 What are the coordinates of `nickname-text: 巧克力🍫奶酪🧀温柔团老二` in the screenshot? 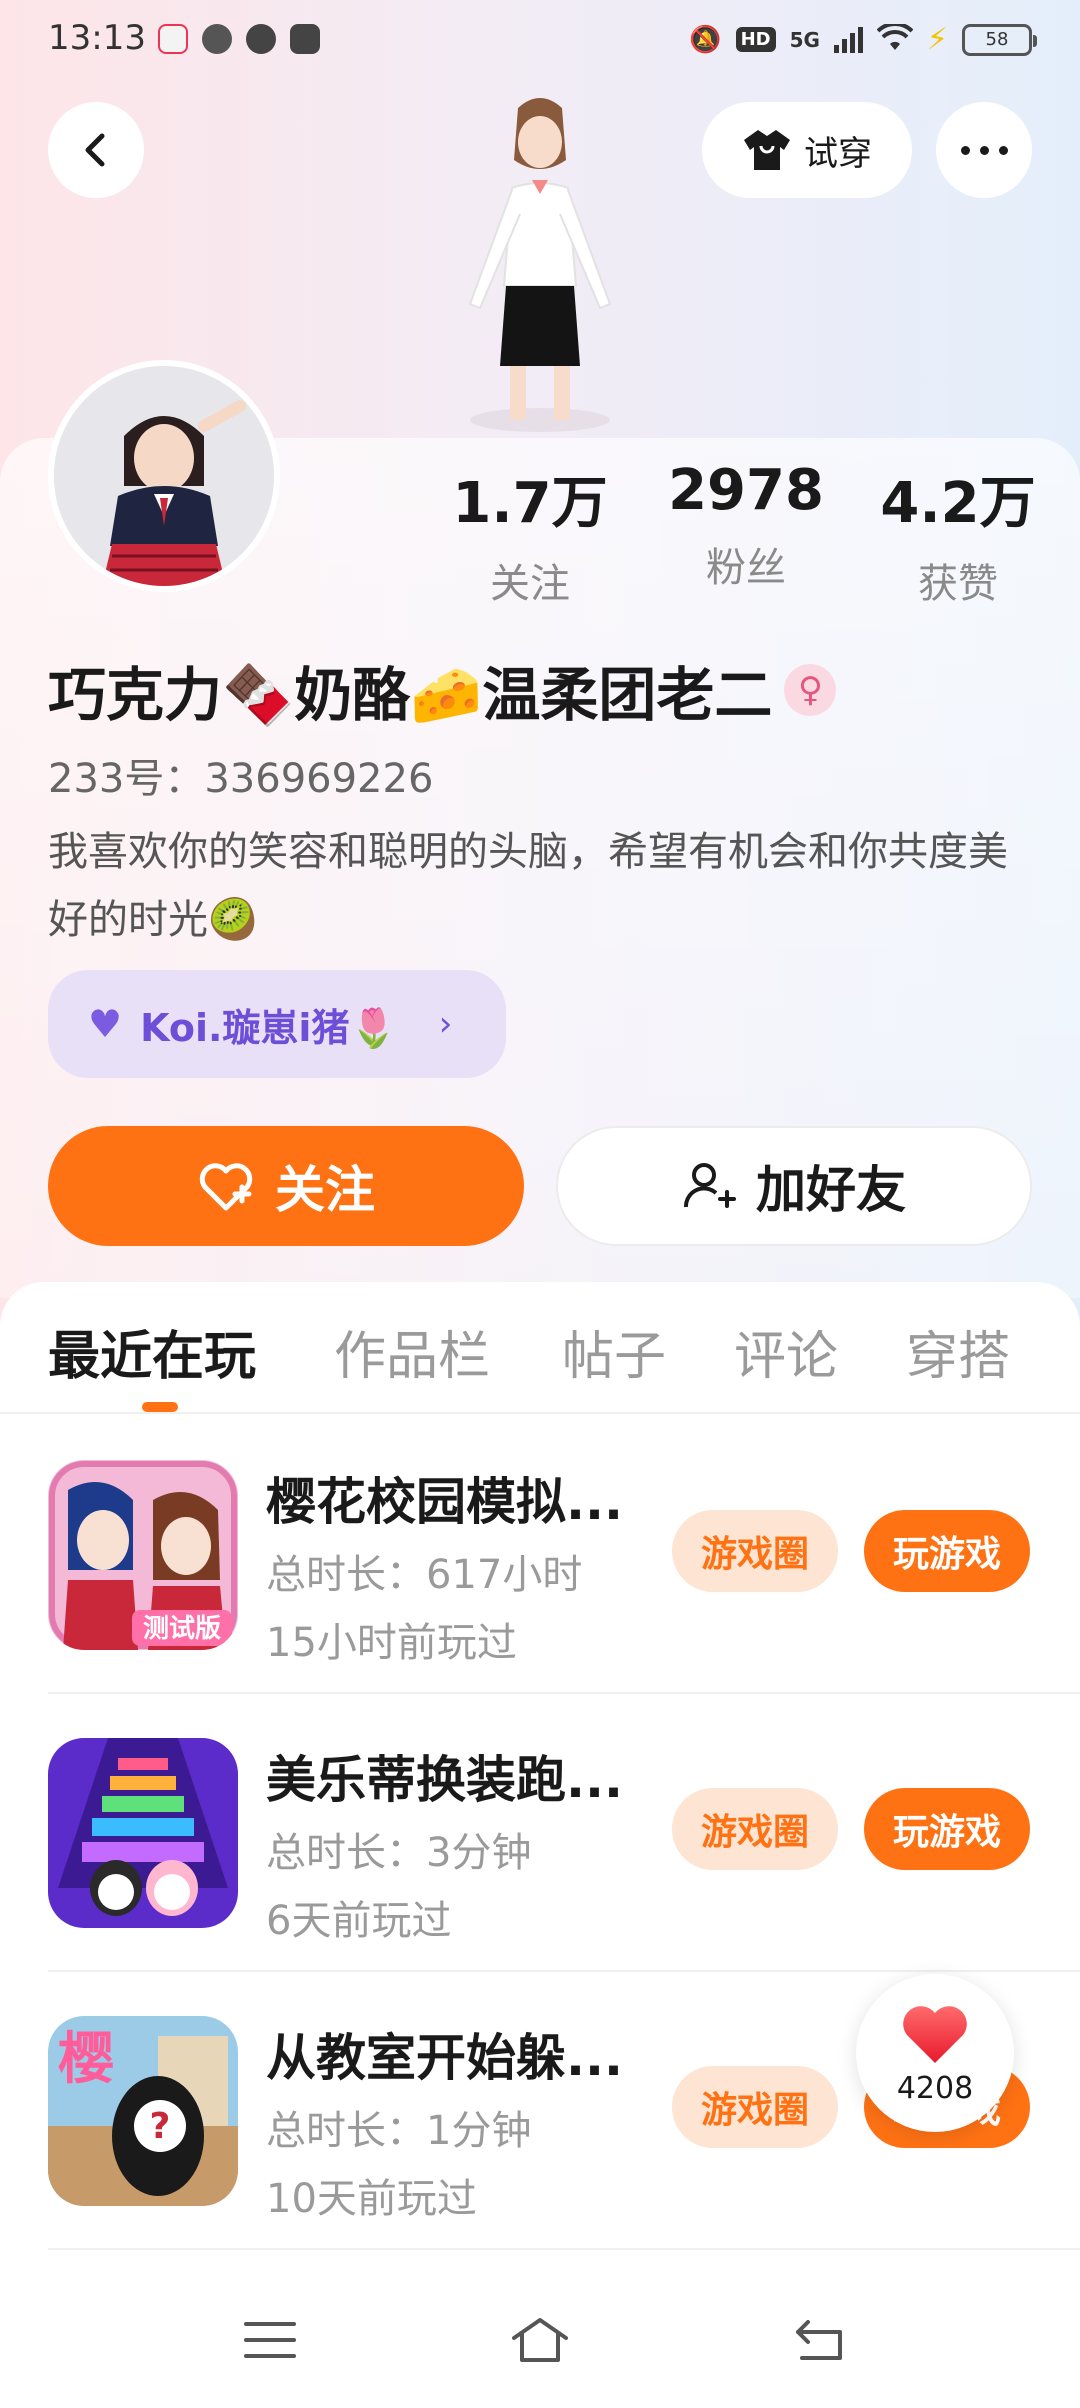 It's located at (410, 695).